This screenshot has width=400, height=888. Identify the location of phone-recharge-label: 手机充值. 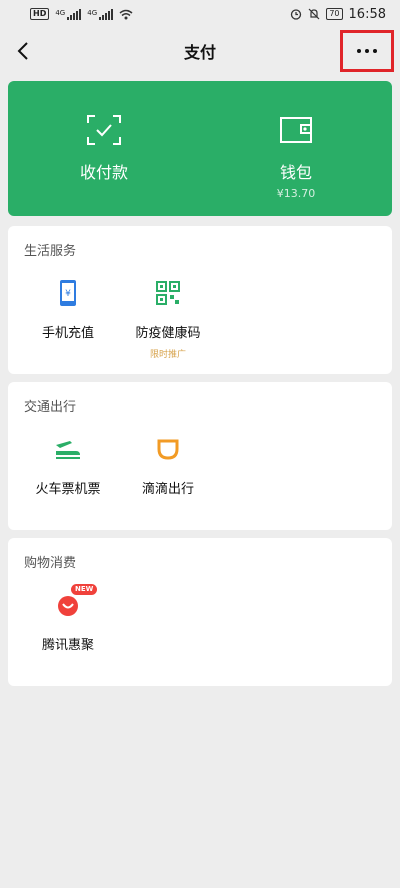
(67, 333).